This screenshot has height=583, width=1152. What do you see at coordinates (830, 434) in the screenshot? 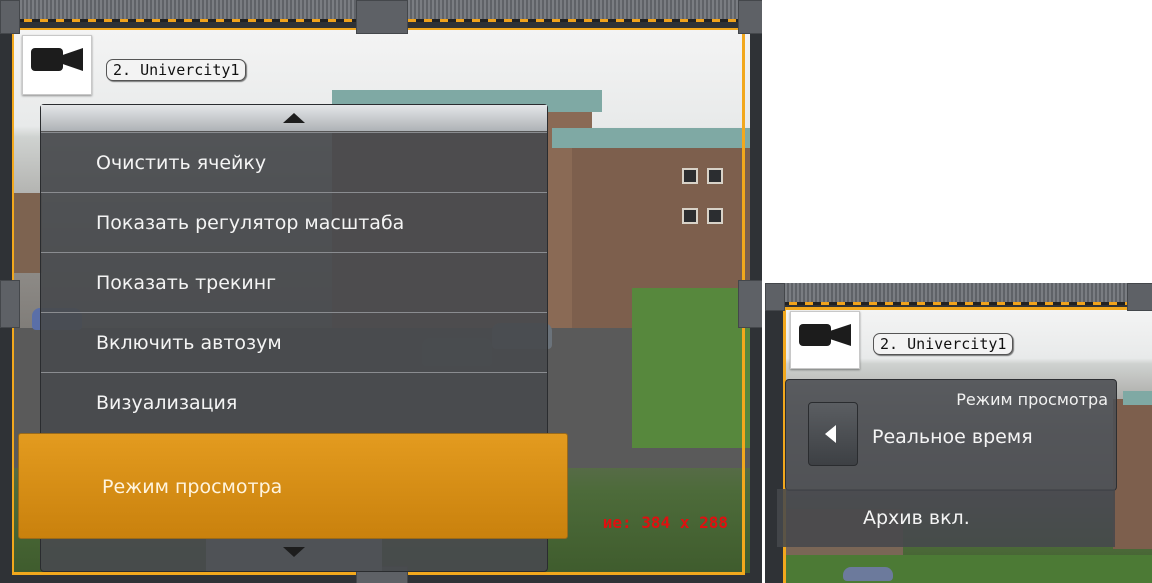
I see `left-arrow-icon` at bounding box center [830, 434].